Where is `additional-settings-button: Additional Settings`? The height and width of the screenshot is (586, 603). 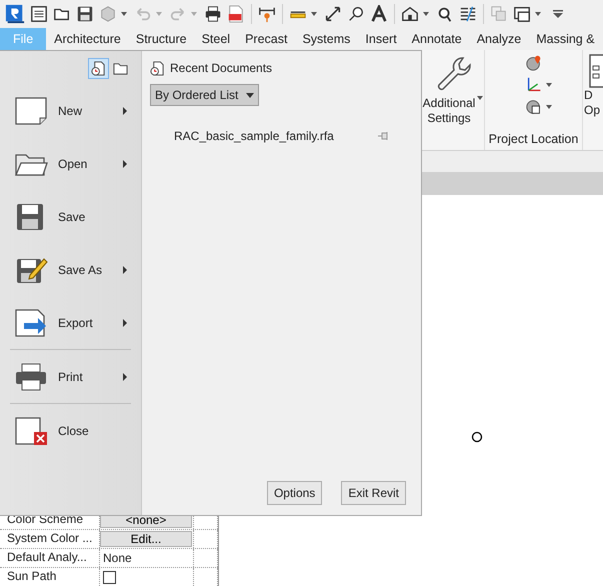 additional-settings-button: Additional Settings is located at coordinates (453, 111).